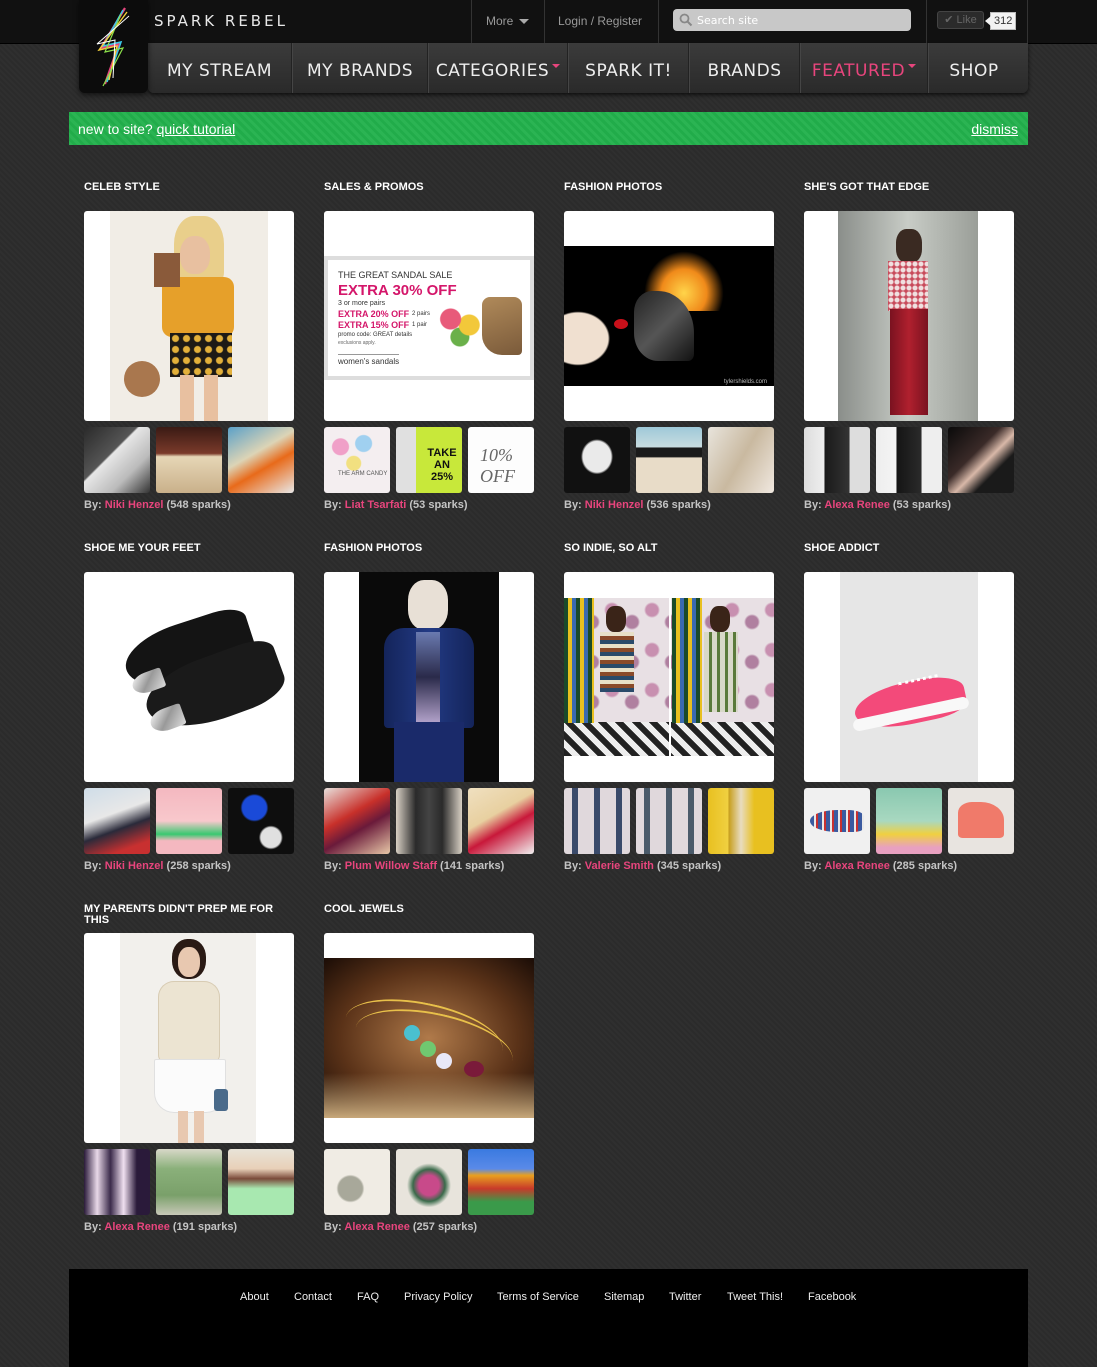 The width and height of the screenshot is (1097, 1367). I want to click on login-register-link: Login / Register, so click(600, 21).